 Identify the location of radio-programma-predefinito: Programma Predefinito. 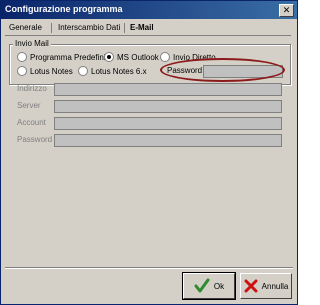
(64, 57).